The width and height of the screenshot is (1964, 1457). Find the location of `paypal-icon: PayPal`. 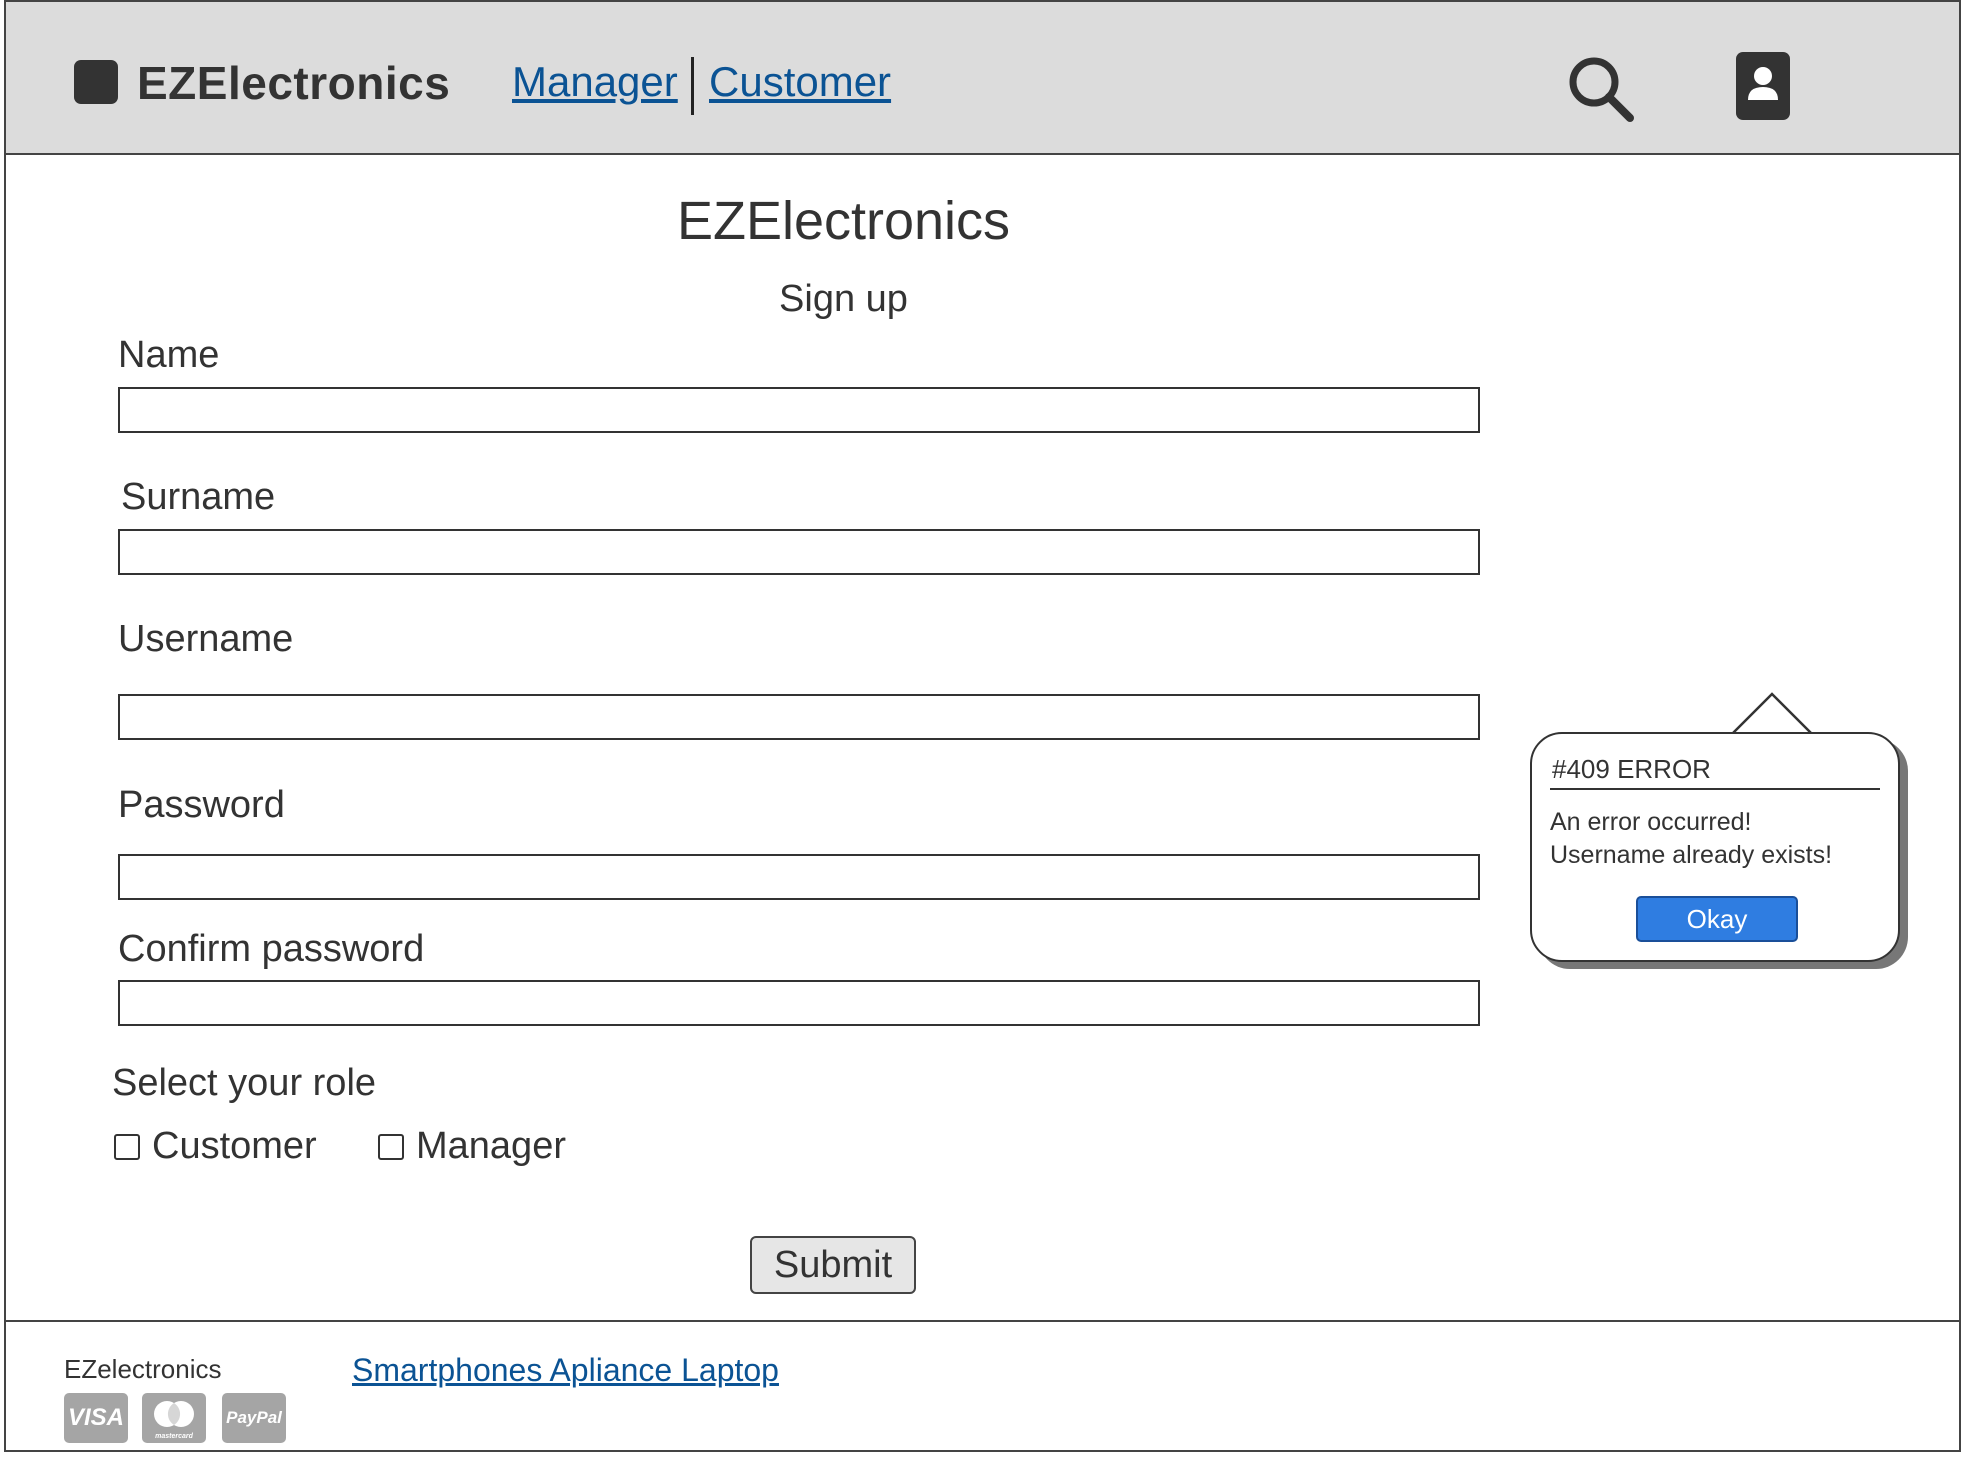

paypal-icon: PayPal is located at coordinates (254, 1418).